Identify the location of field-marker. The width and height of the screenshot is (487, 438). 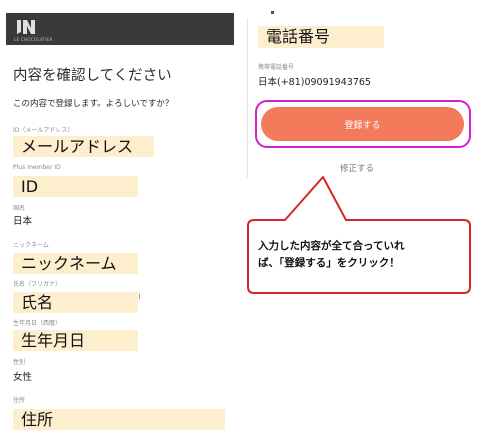
(139, 296).